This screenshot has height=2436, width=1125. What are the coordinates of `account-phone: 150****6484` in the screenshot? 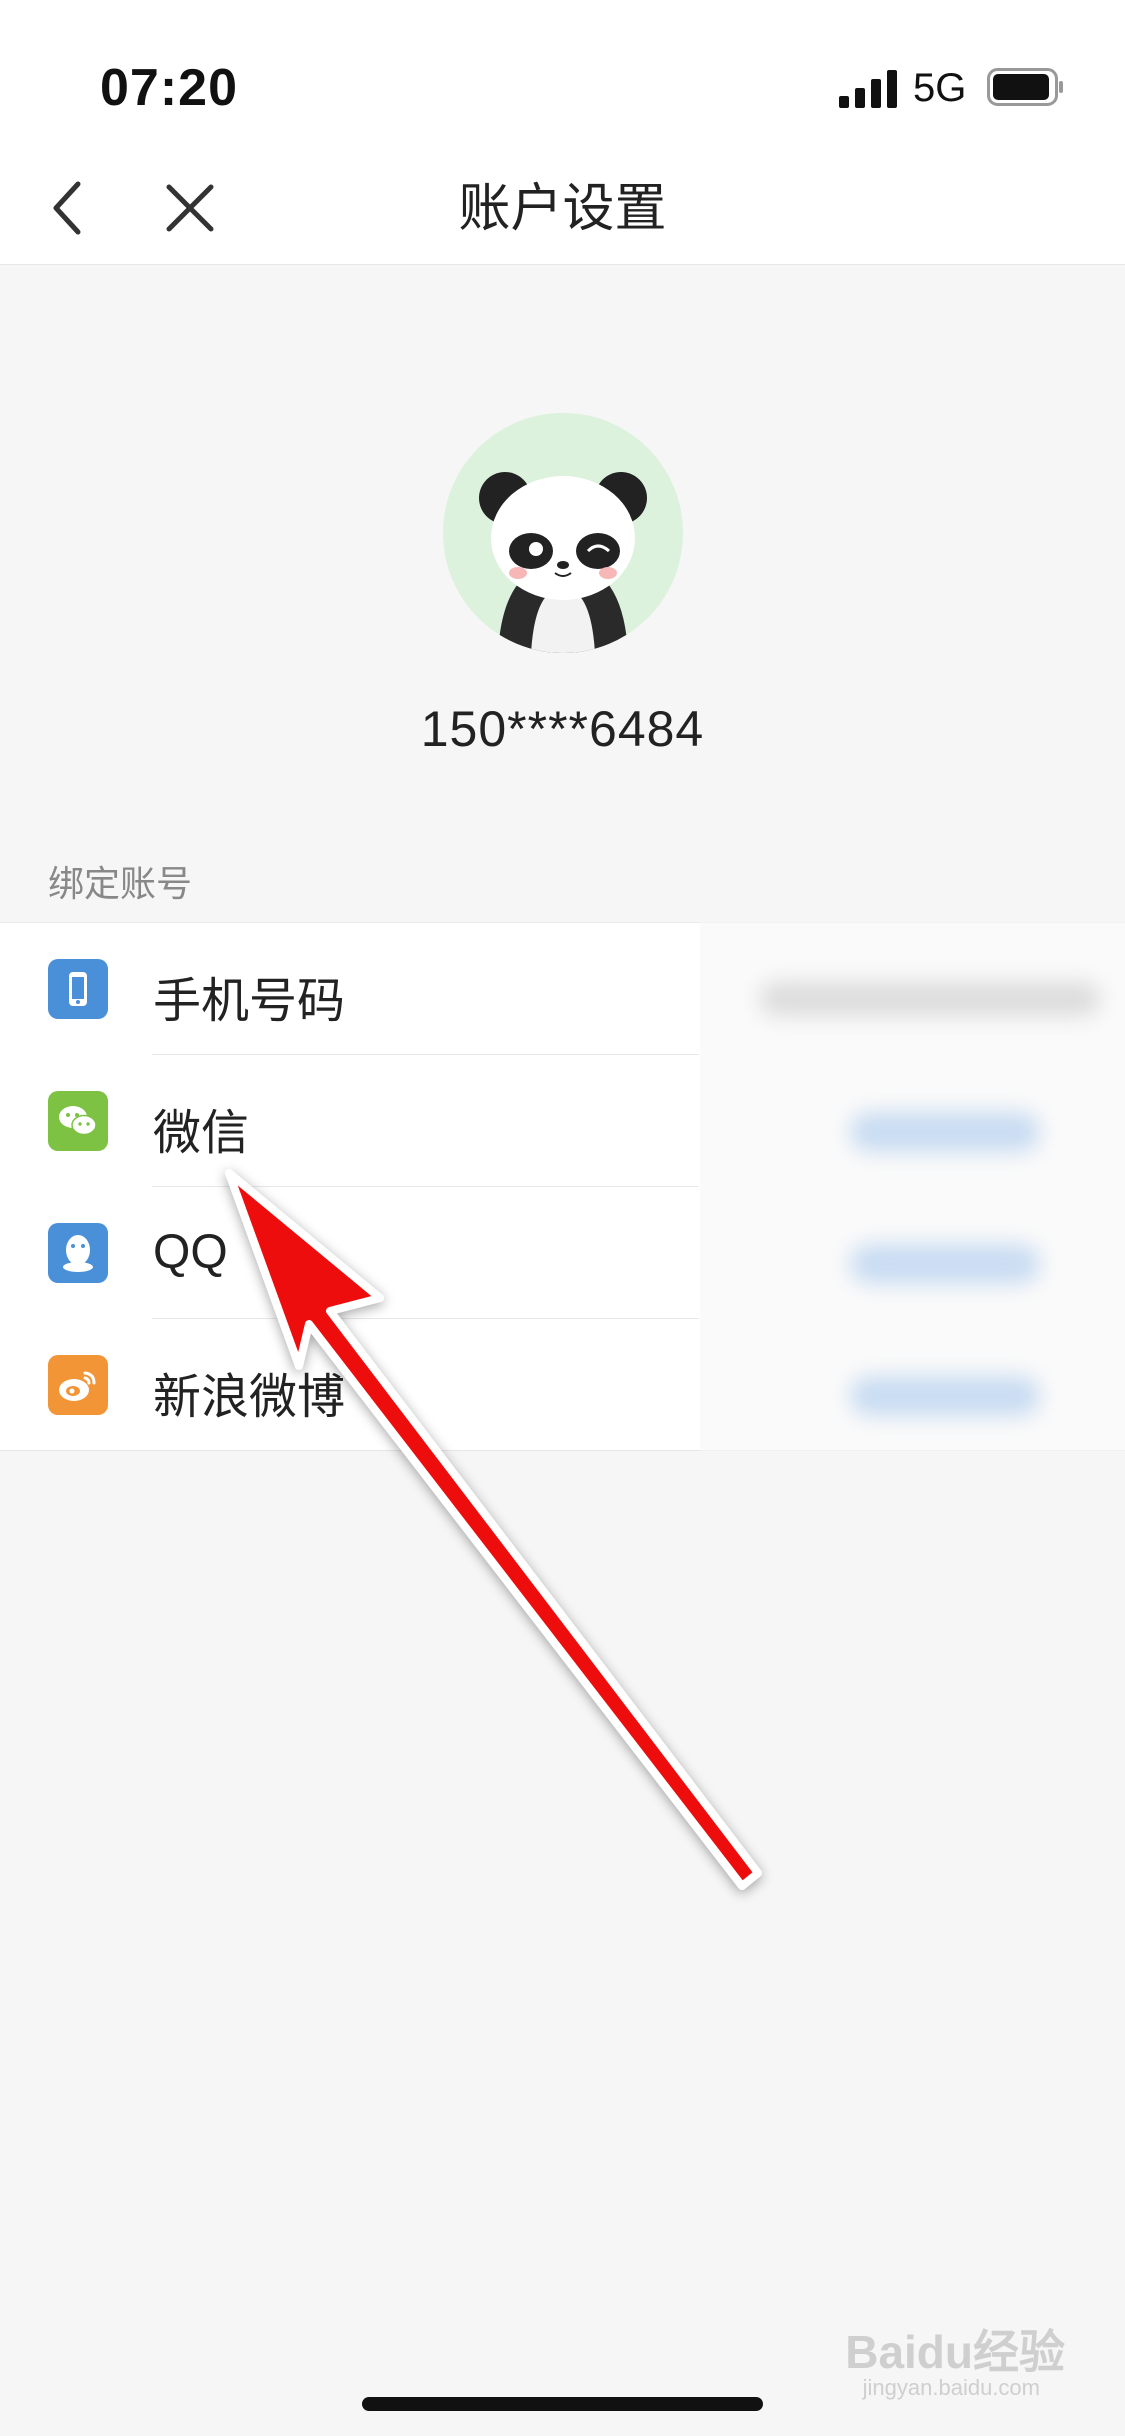 It's located at (562, 729).